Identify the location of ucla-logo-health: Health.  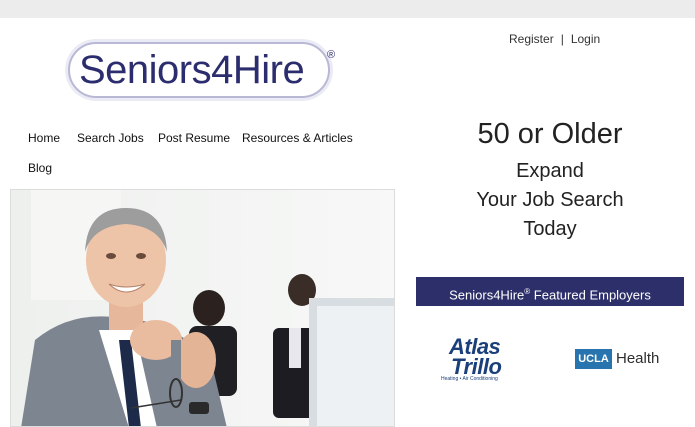
(638, 358).